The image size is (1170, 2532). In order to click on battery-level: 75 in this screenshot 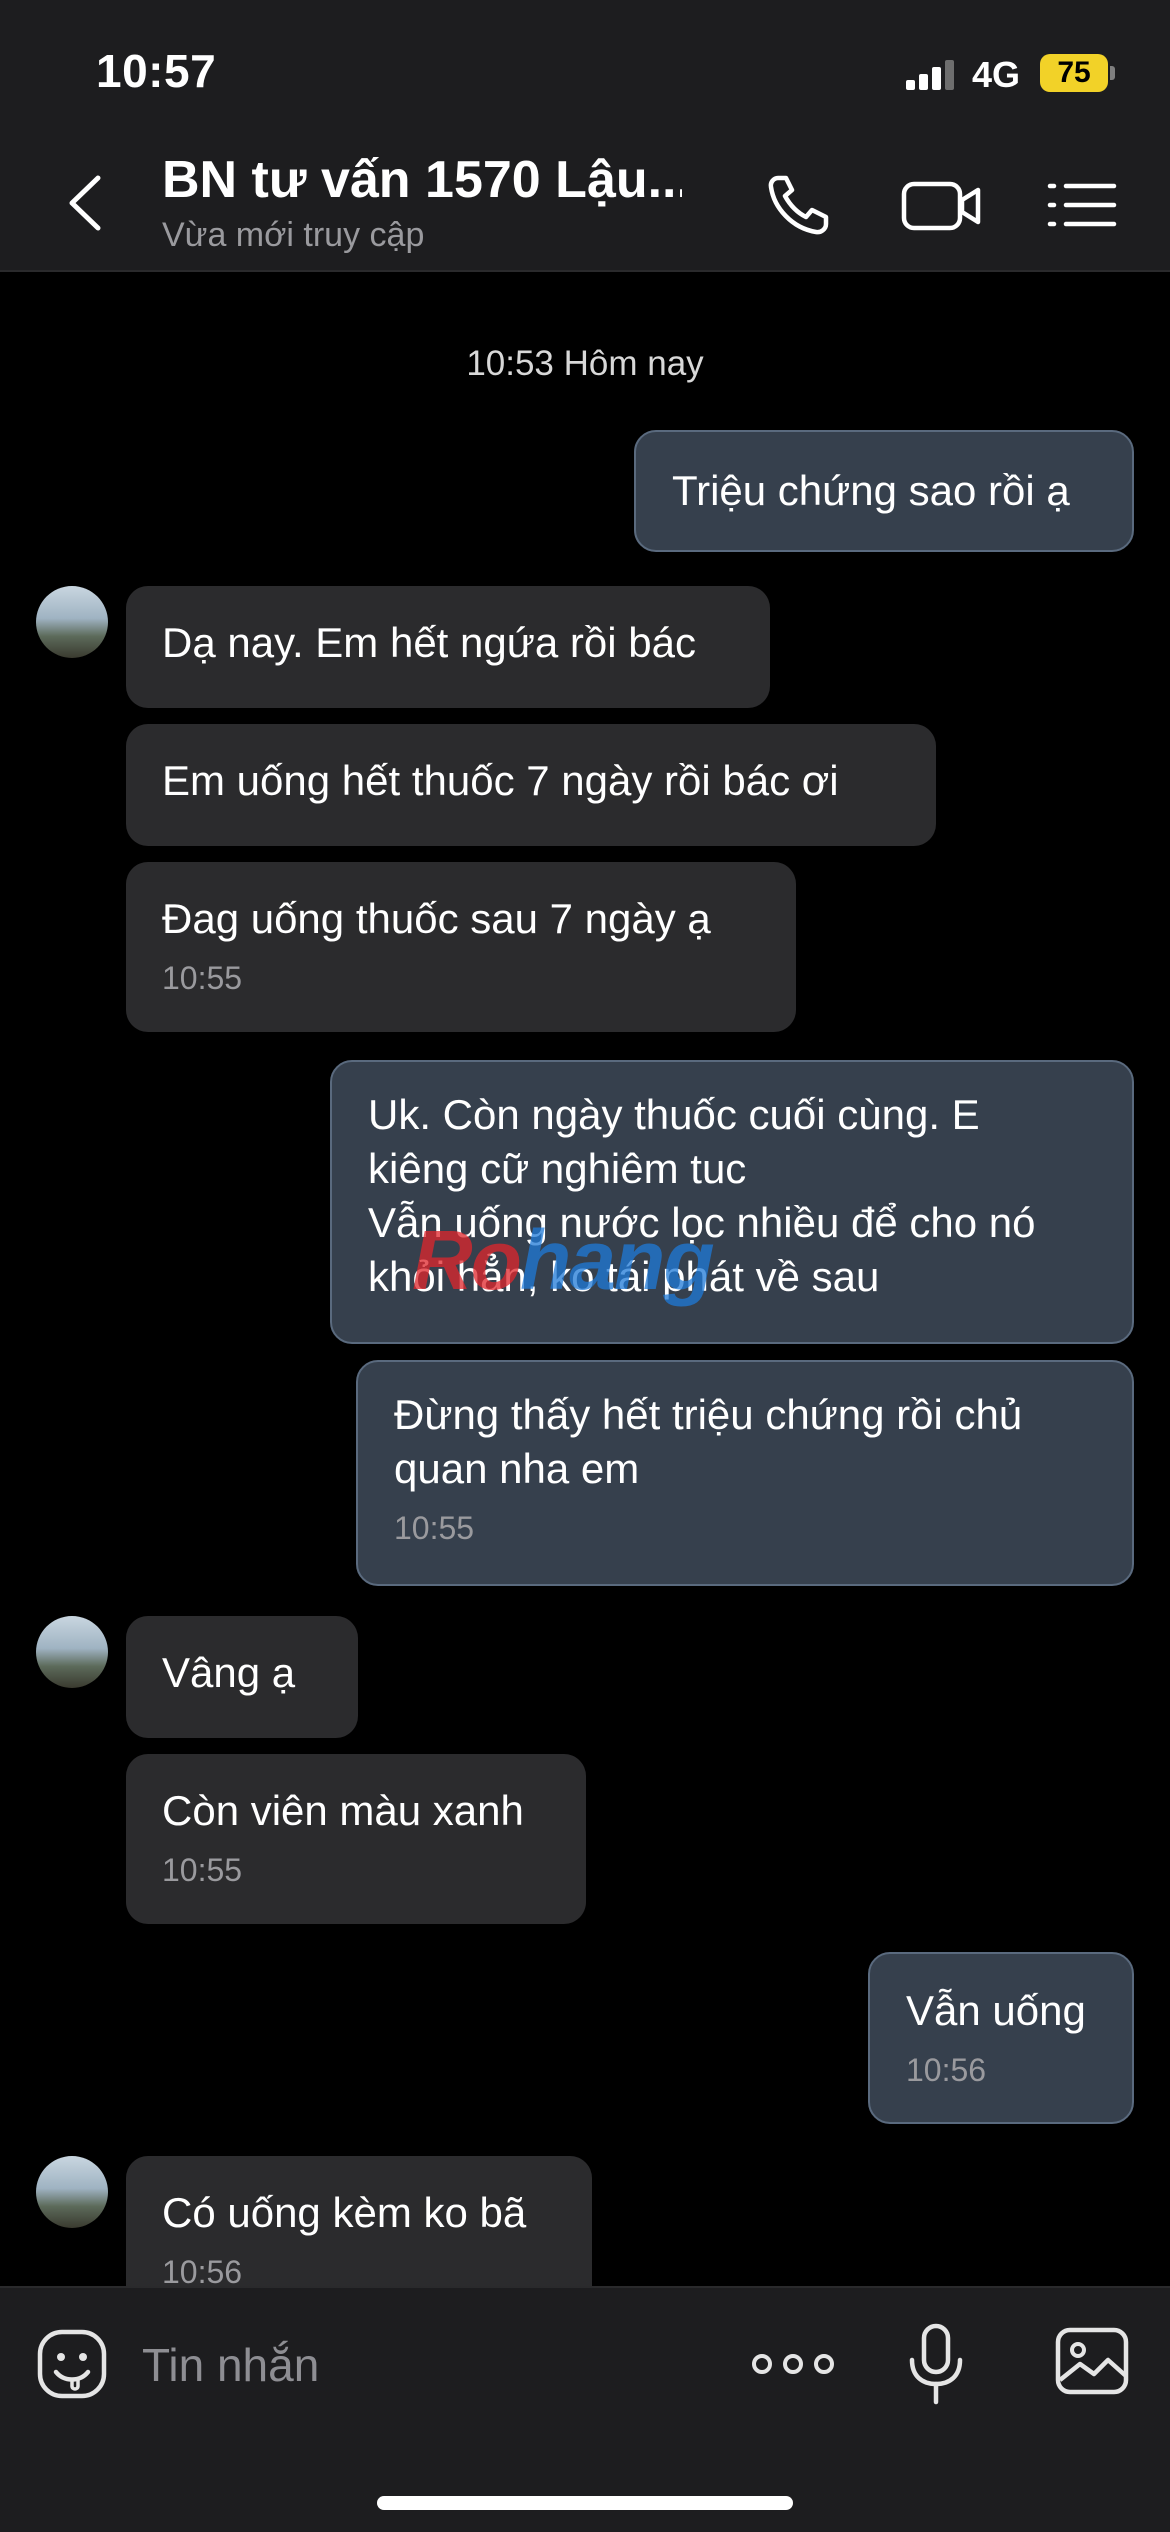, I will do `click(1074, 72)`.